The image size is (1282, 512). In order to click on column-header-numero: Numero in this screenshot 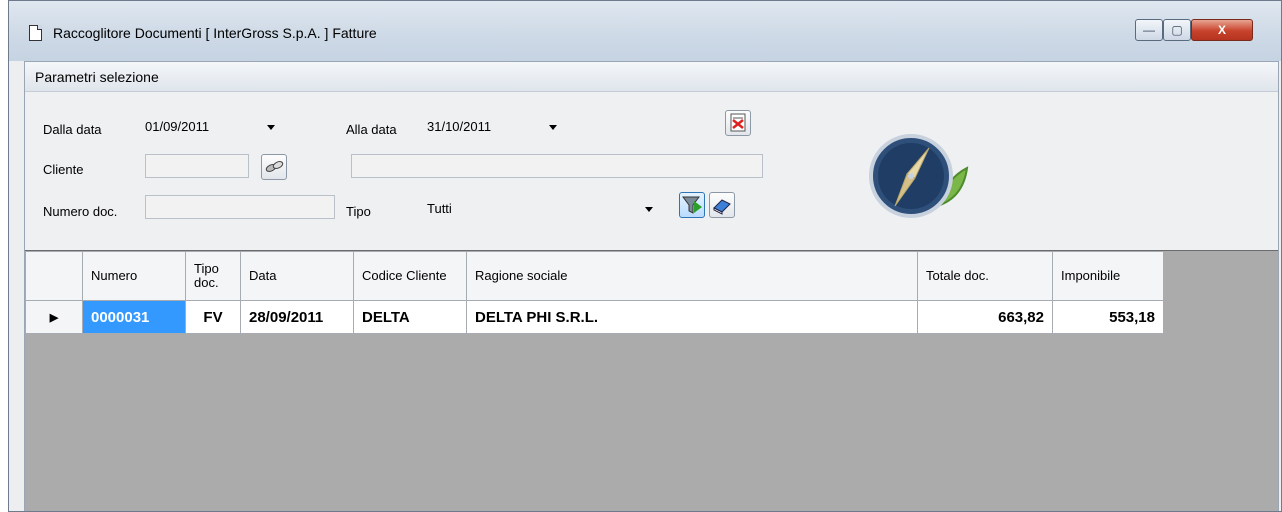, I will do `click(134, 276)`.